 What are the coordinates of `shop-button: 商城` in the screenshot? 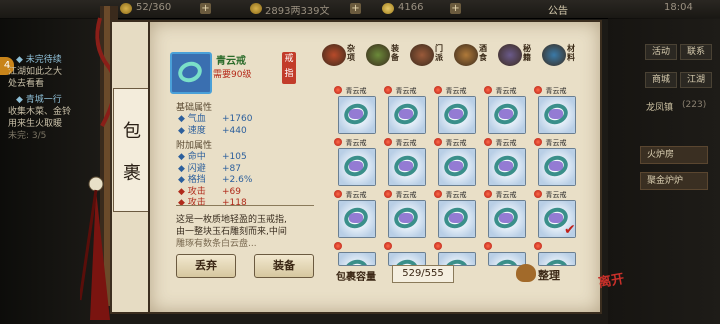 It's located at (661, 80).